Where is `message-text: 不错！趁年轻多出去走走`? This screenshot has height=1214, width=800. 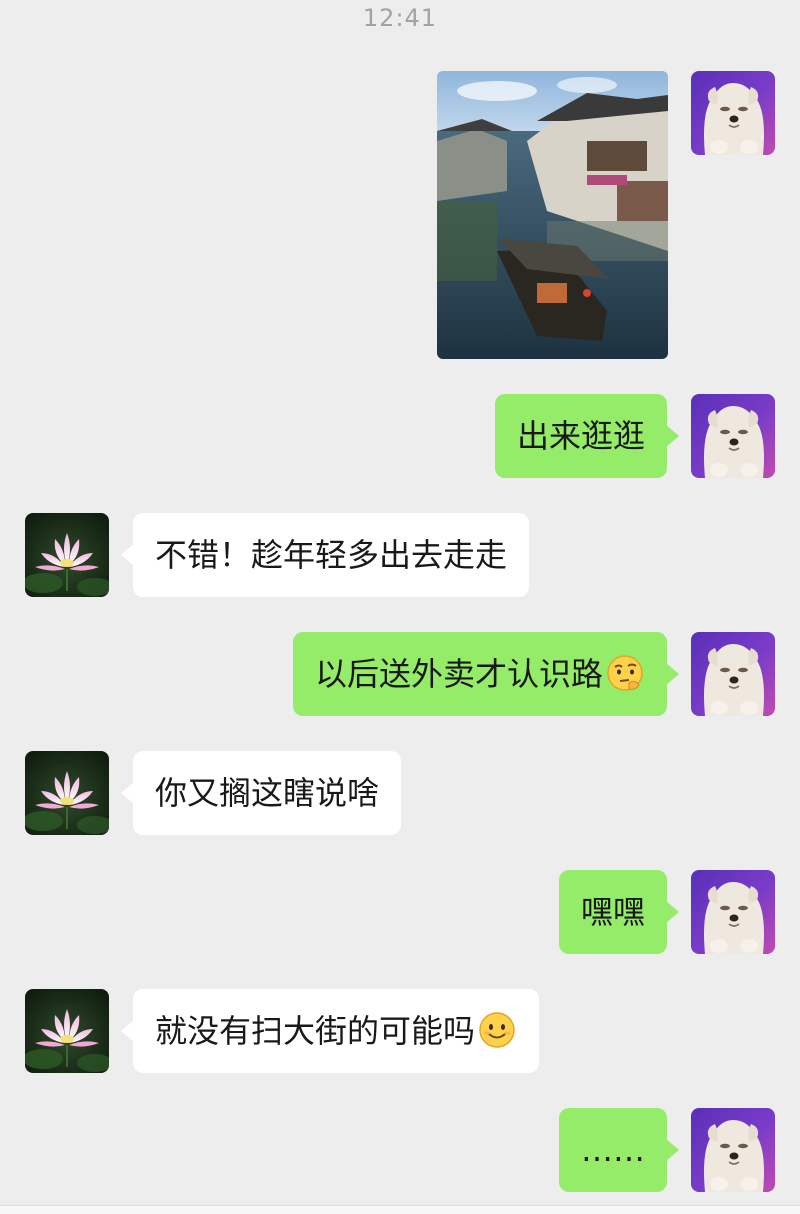 message-text: 不错！趁年轻多出去走走 is located at coordinates (331, 555).